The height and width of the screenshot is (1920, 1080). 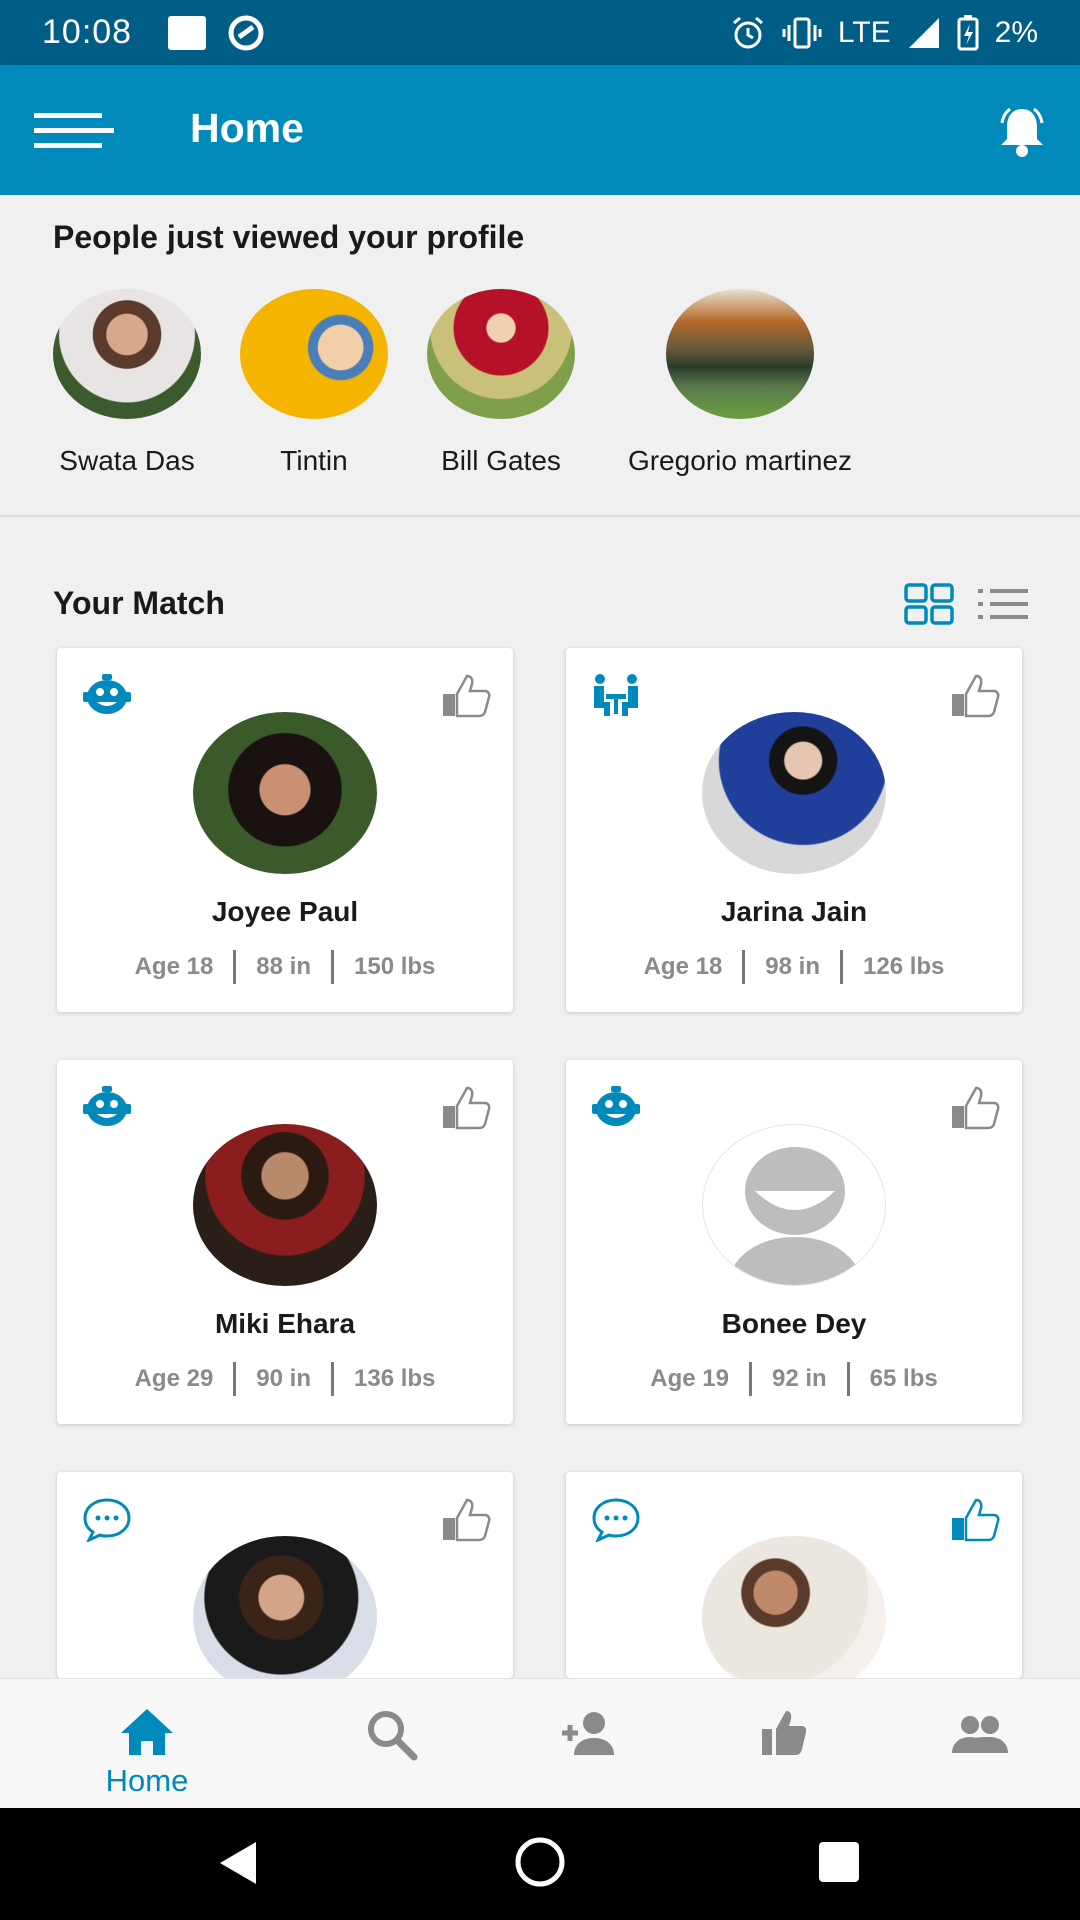 I want to click on viewer-name: Gregorio martinez, so click(x=740, y=460).